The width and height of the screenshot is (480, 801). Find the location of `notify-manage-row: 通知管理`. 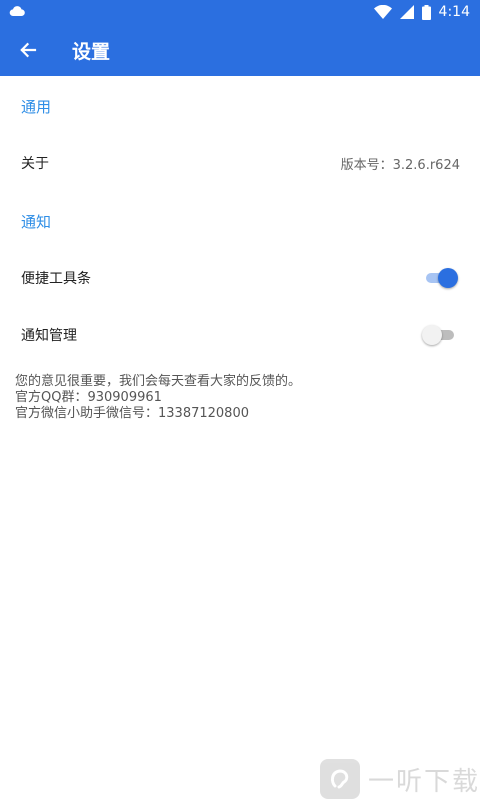

notify-manage-row: 通知管理 is located at coordinates (240, 335).